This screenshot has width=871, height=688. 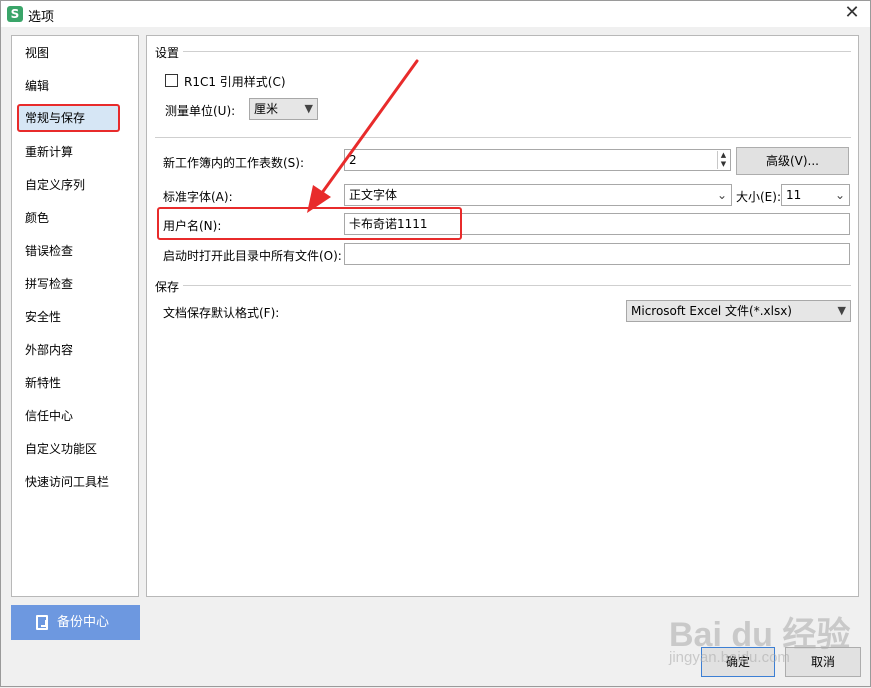 What do you see at coordinates (198, 197) in the screenshot?
I see `font-label: 标准字体(A):` at bounding box center [198, 197].